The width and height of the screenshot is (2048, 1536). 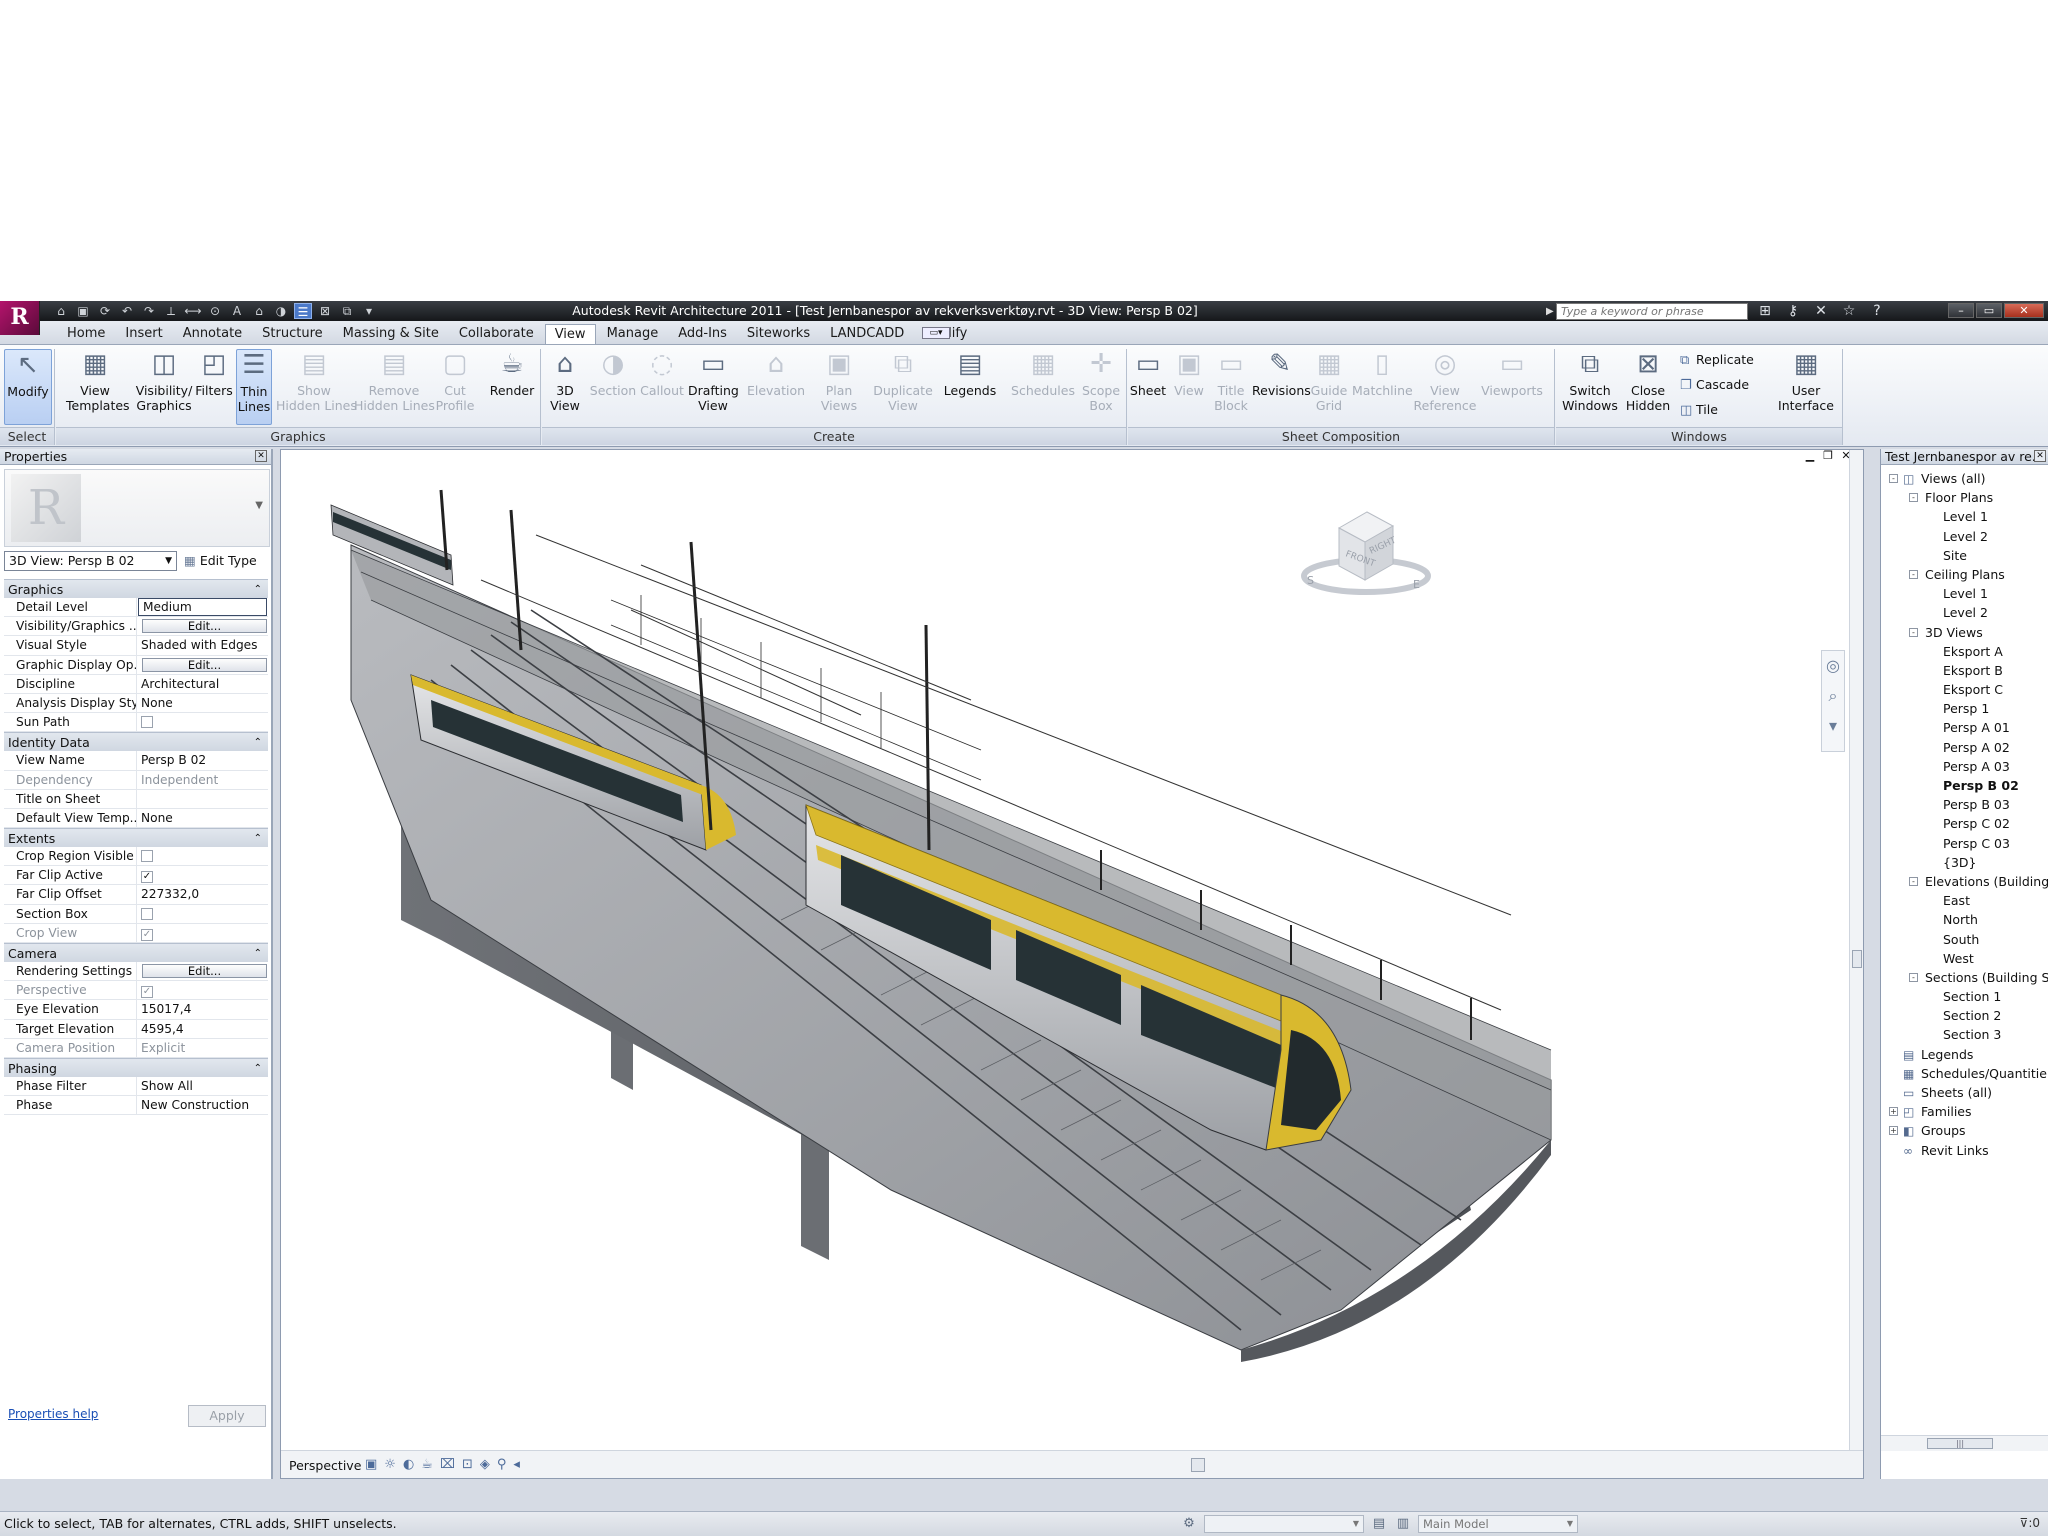 I want to click on tab-view: View, so click(x=570, y=334).